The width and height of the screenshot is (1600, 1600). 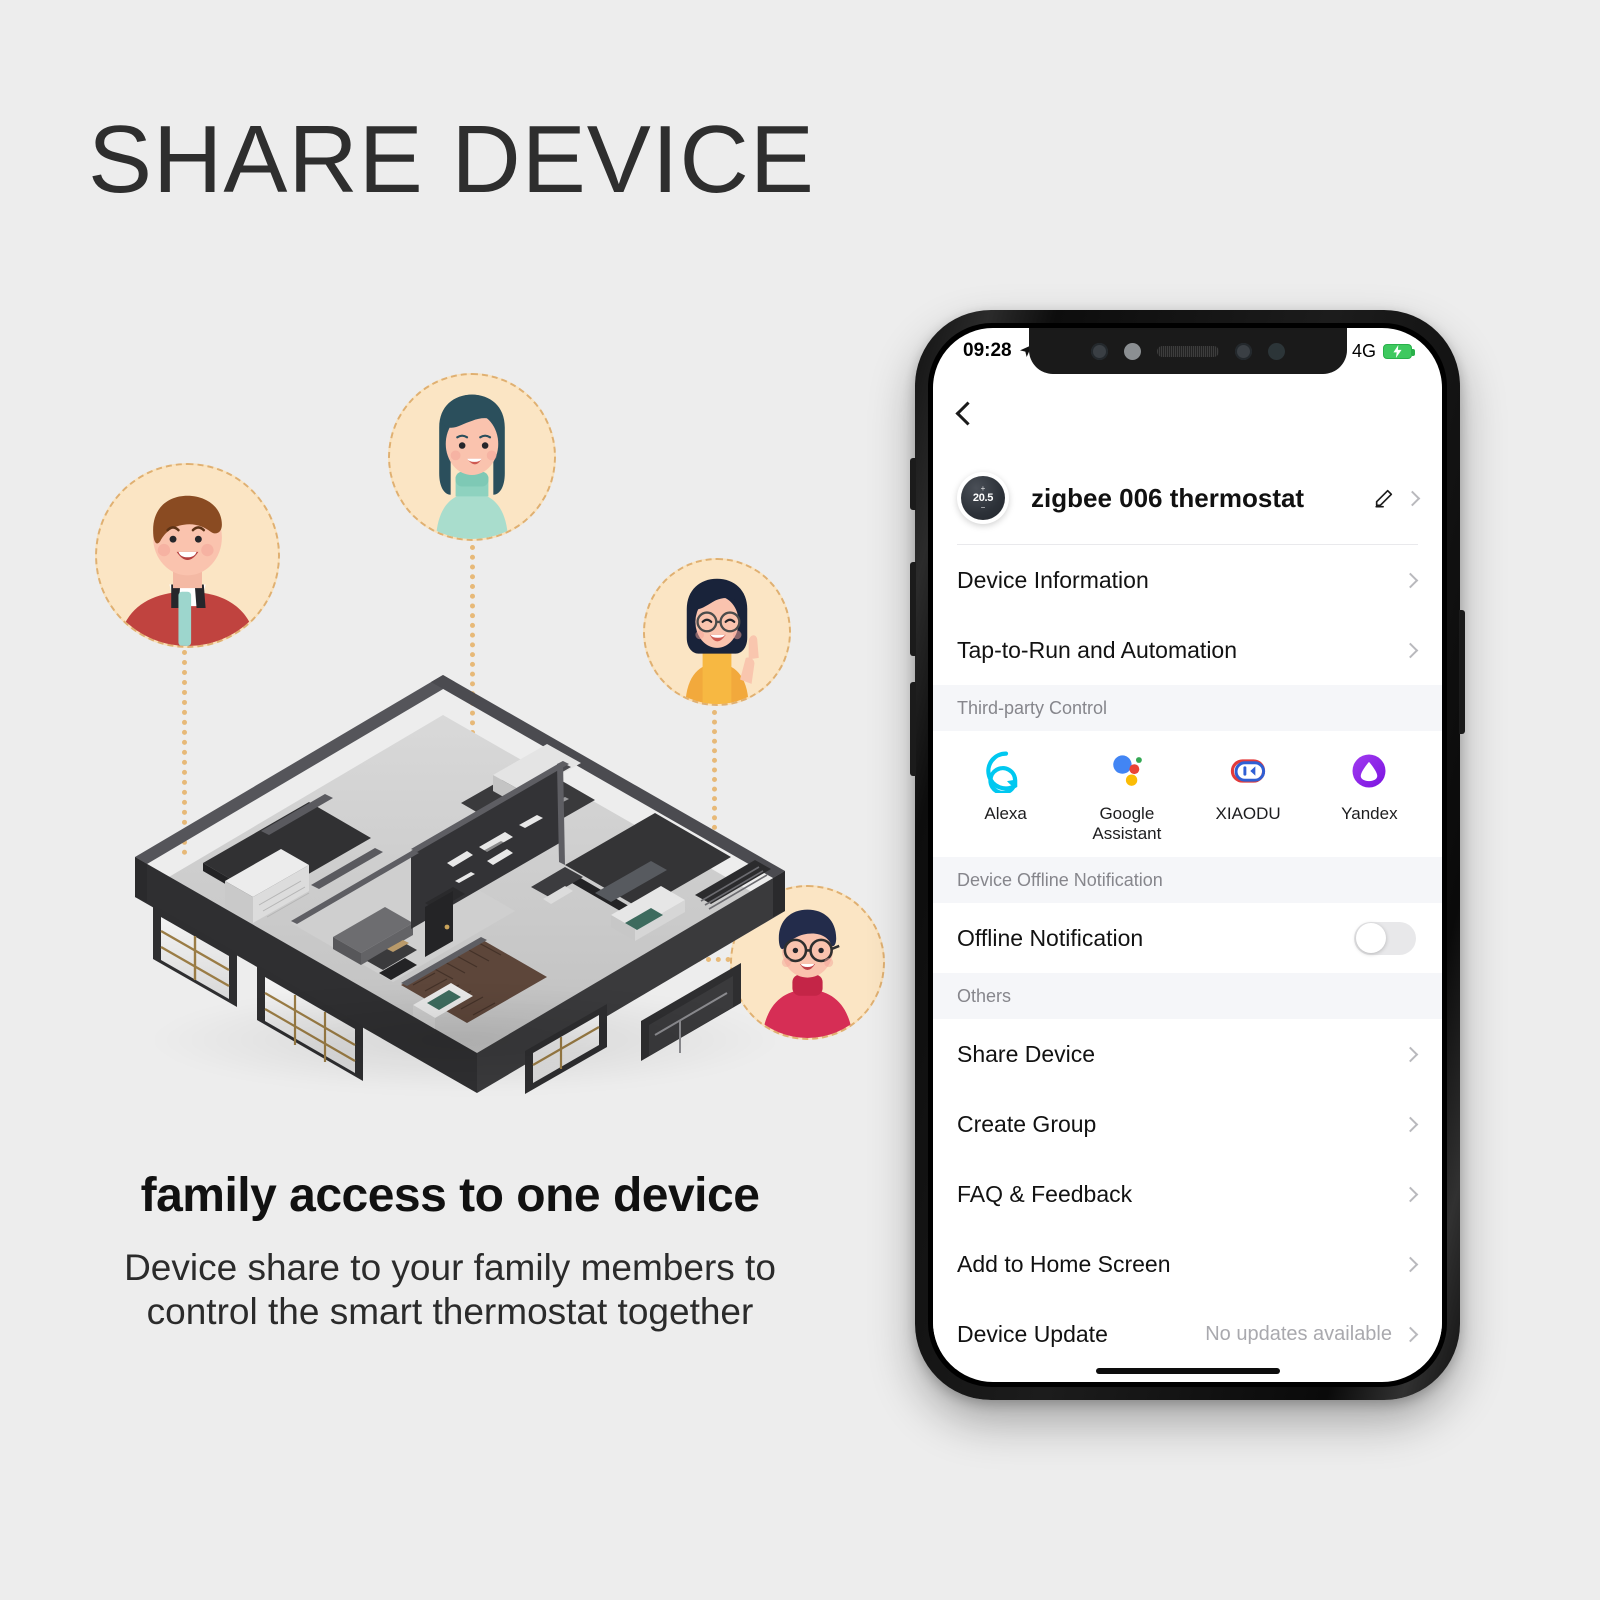 I want to click on list-item-device-update: Device Update No updates available, so click(x=1187, y=1334).